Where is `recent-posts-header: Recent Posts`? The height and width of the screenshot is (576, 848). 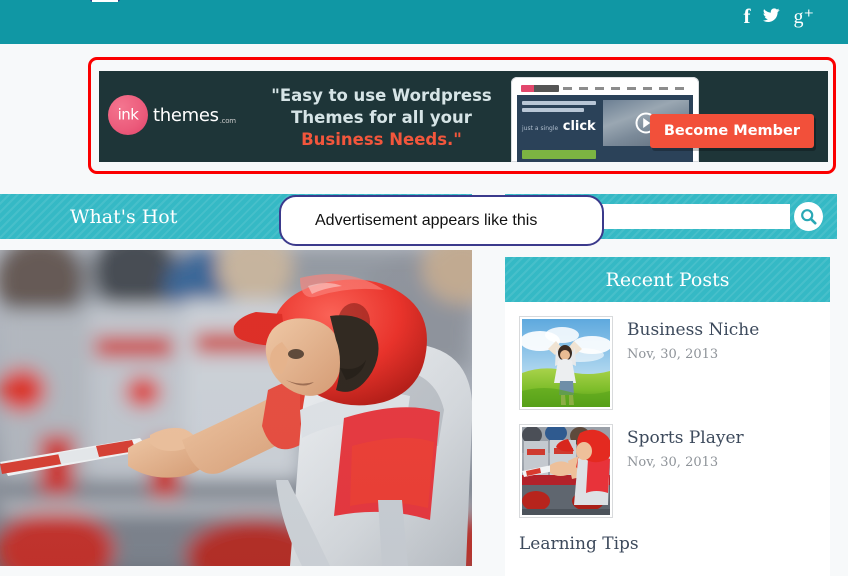 recent-posts-header: Recent Posts is located at coordinates (667, 279).